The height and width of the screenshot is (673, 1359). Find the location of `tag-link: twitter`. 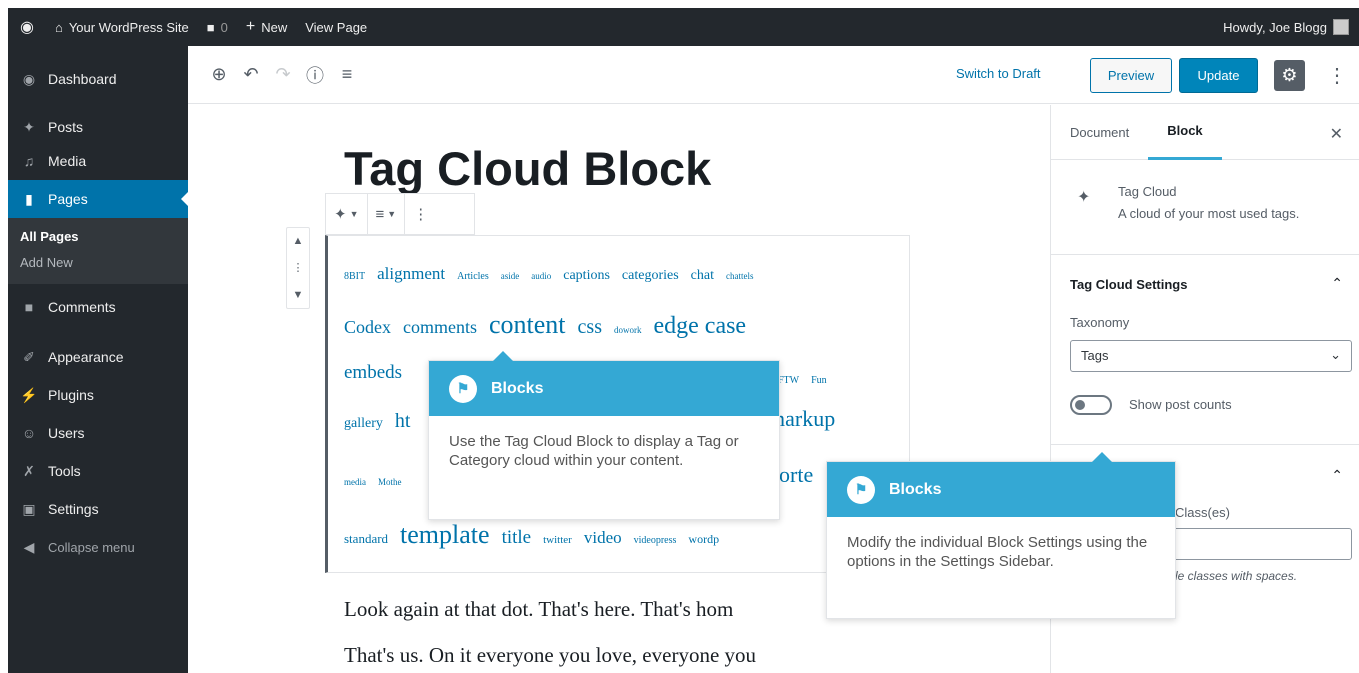

tag-link: twitter is located at coordinates (557, 540).